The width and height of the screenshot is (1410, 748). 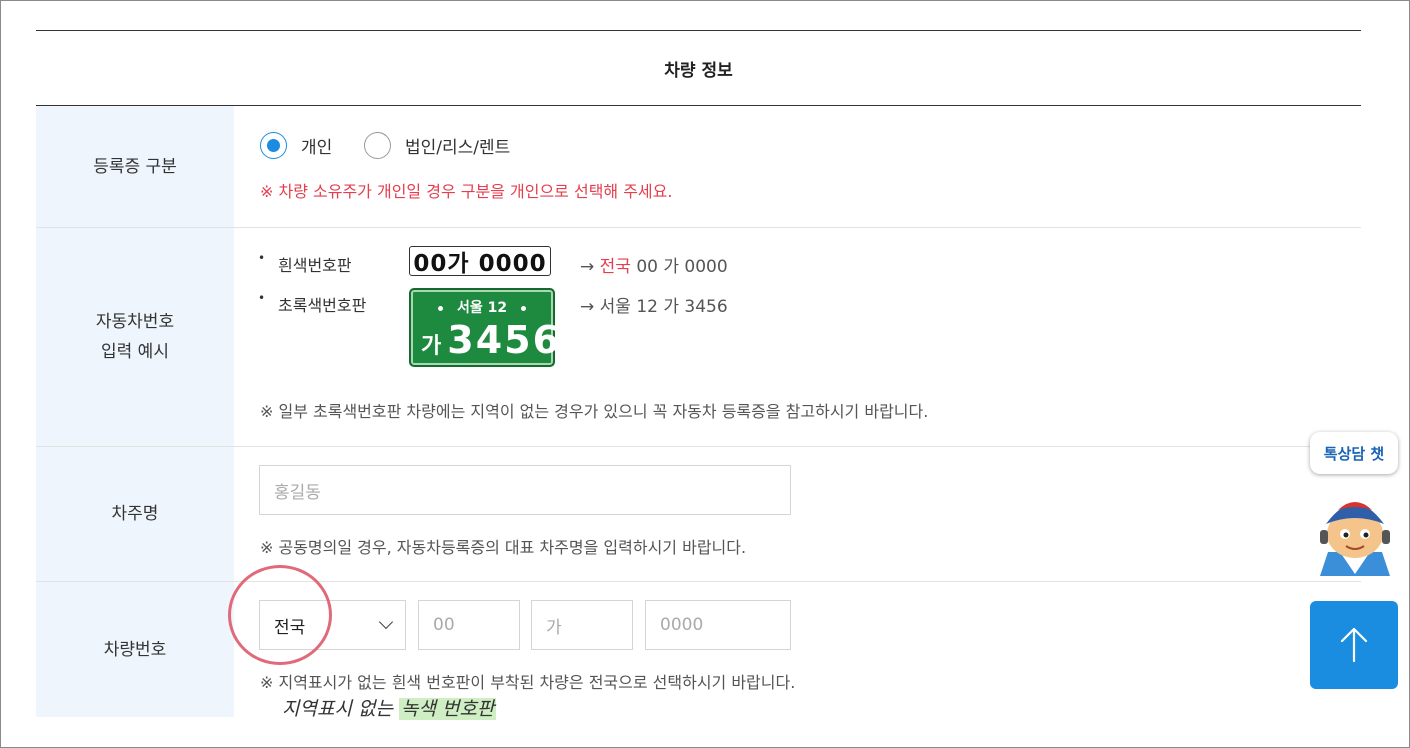 What do you see at coordinates (482, 307) in the screenshot?
I see `green-plate-top: 서울 12` at bounding box center [482, 307].